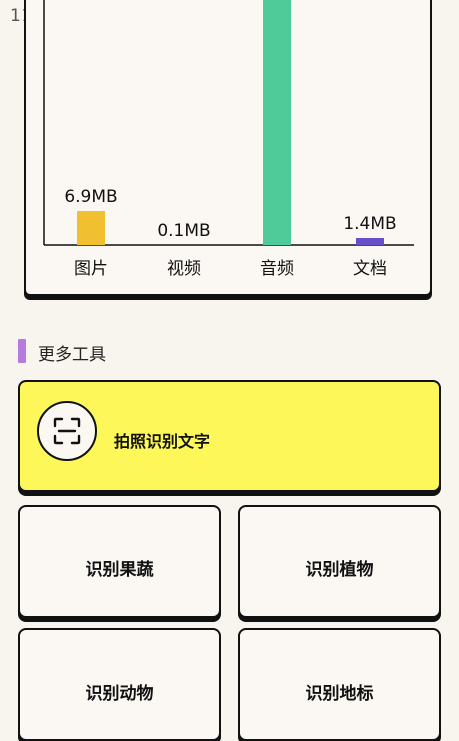 The width and height of the screenshot is (459, 741). Describe the element at coordinates (162, 441) in the screenshot. I see `photo-ocr-label: 拍照识别文字` at that location.